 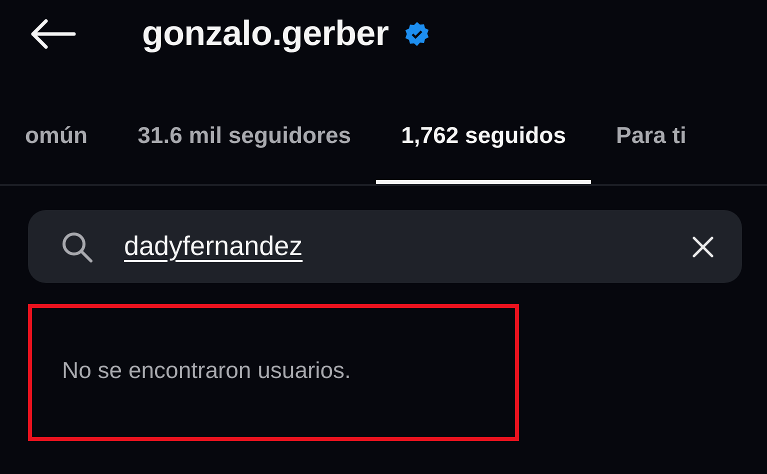 What do you see at coordinates (53, 34) in the screenshot?
I see `back-icon` at bounding box center [53, 34].